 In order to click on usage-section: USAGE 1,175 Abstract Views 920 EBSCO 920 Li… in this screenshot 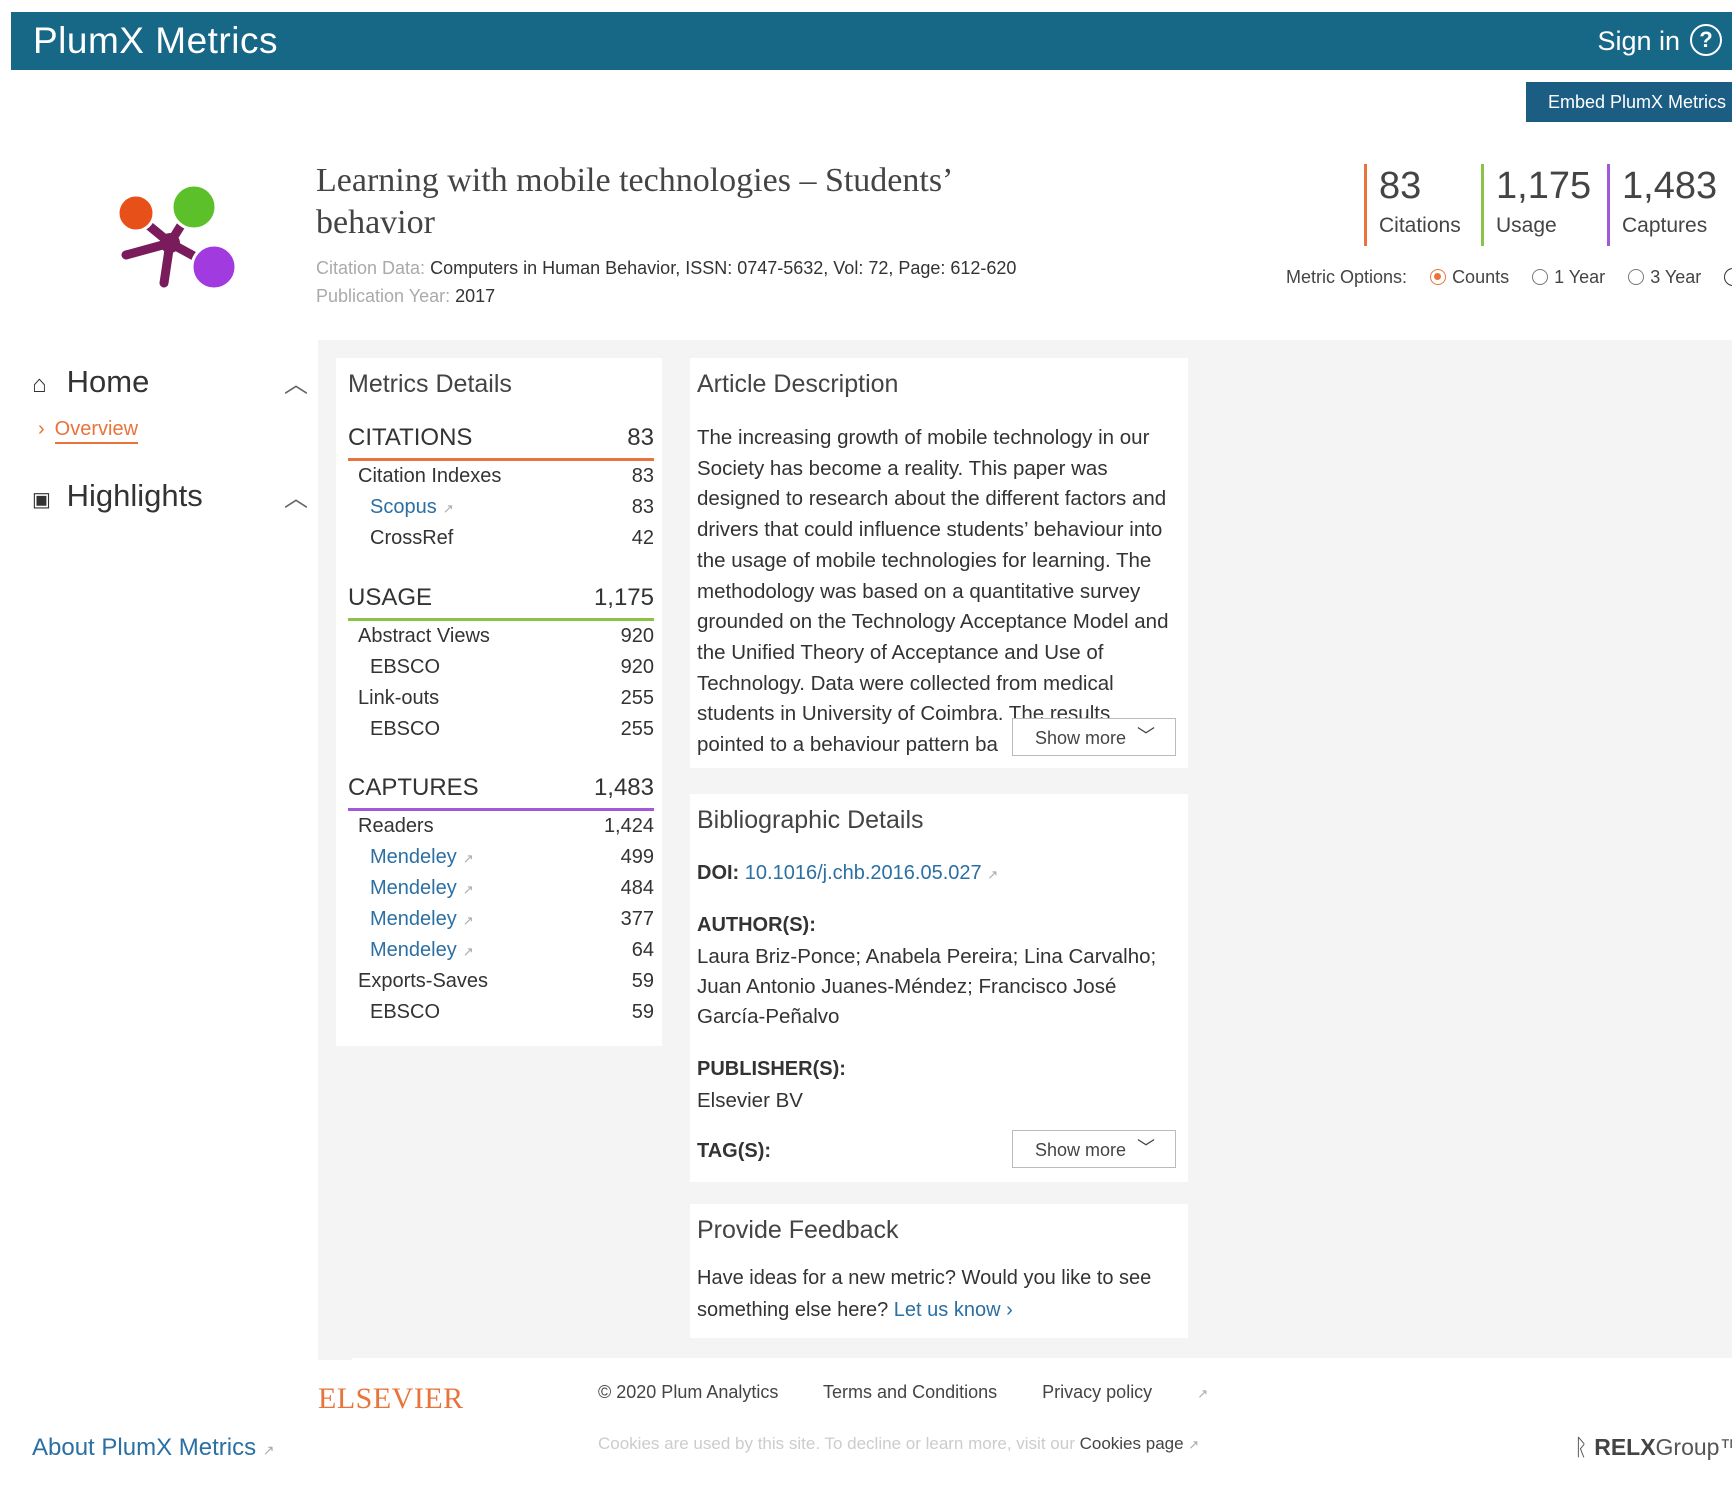, I will do `click(501, 664)`.